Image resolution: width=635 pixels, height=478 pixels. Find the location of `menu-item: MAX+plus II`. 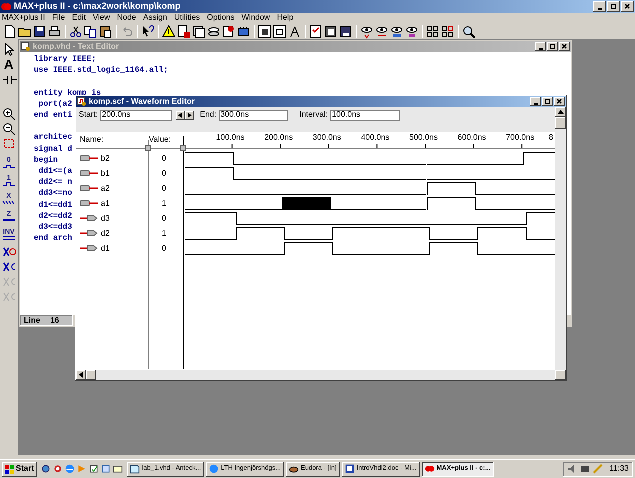

menu-item: MAX+plus II is located at coordinates (24, 18).